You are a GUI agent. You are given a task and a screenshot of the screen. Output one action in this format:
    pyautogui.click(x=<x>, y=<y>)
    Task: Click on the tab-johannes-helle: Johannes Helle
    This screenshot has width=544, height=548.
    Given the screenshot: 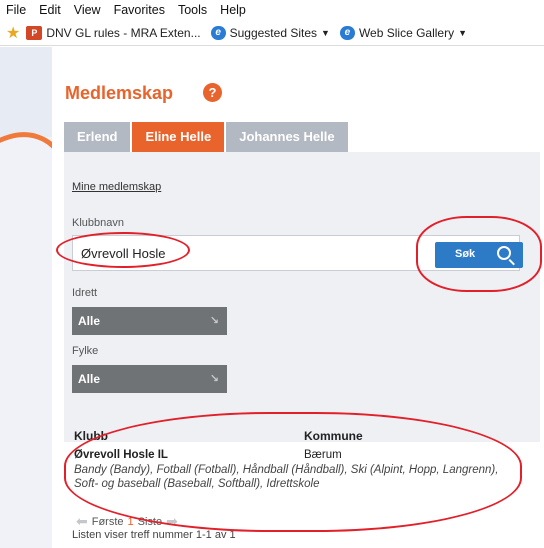 What is the action you would take?
    pyautogui.click(x=287, y=137)
    